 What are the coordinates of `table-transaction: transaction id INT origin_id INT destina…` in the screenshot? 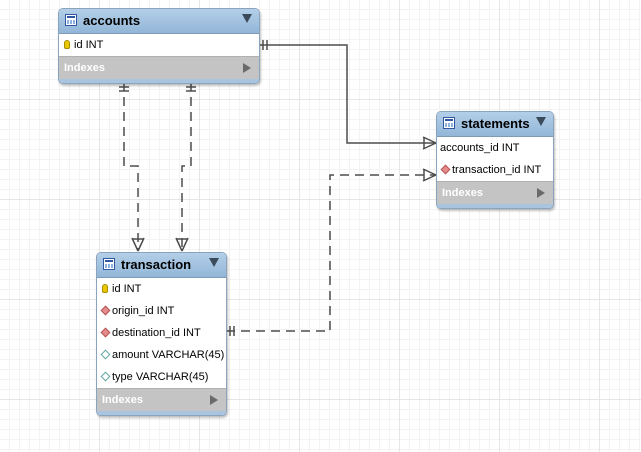 It's located at (161, 334).